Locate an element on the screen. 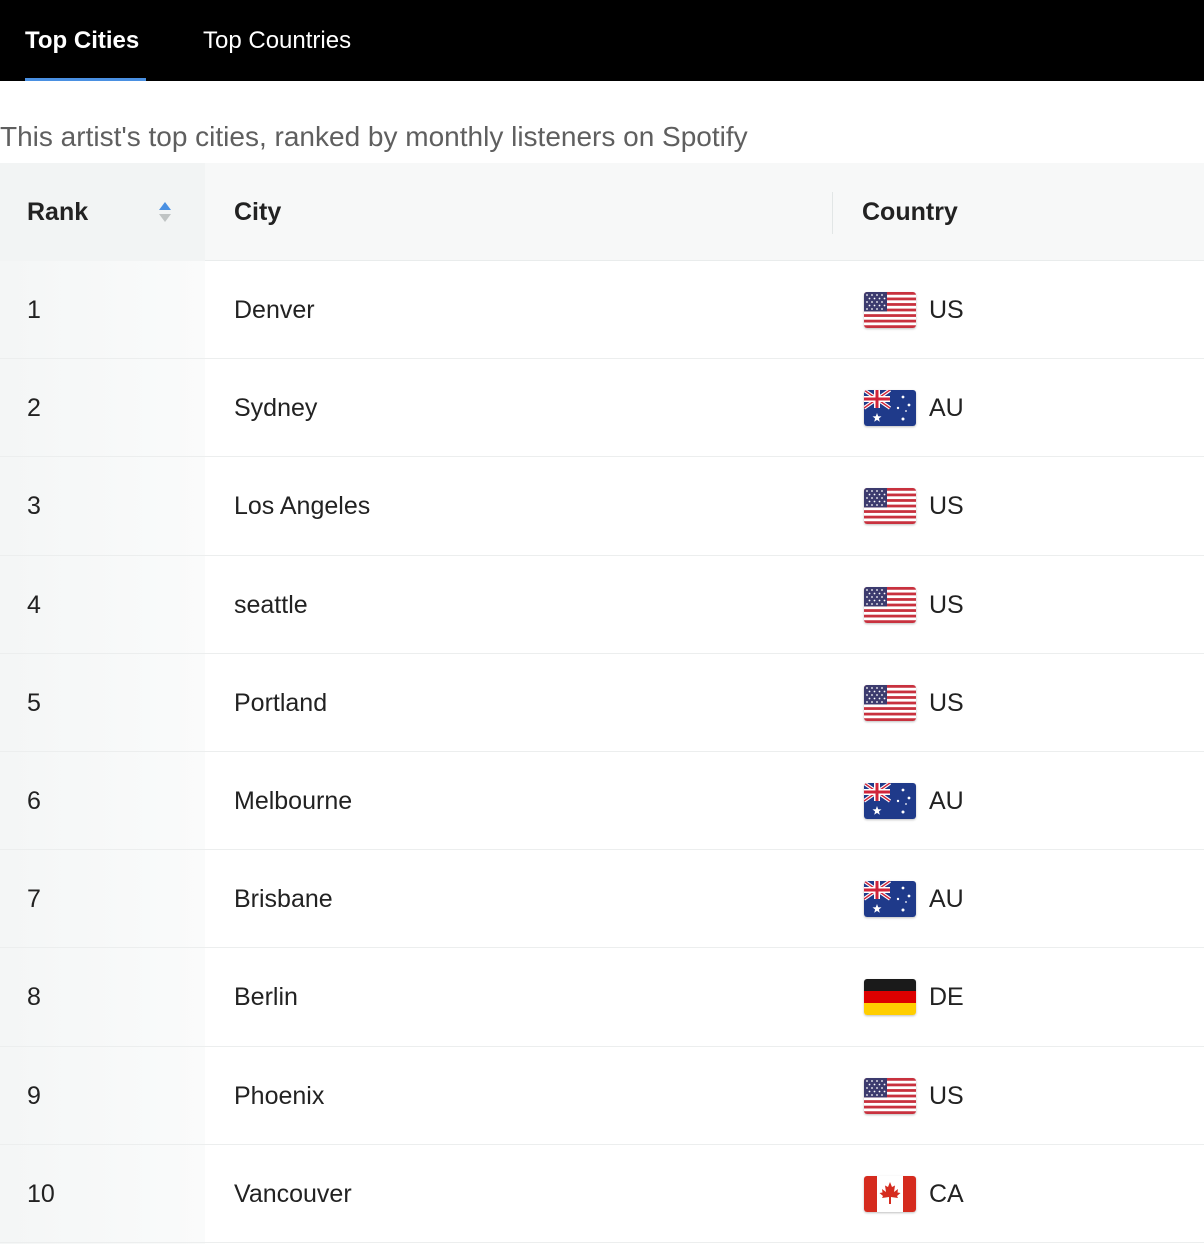 The height and width of the screenshot is (1244, 1204). tab-top-cities-label: Top Cities is located at coordinates (82, 40).